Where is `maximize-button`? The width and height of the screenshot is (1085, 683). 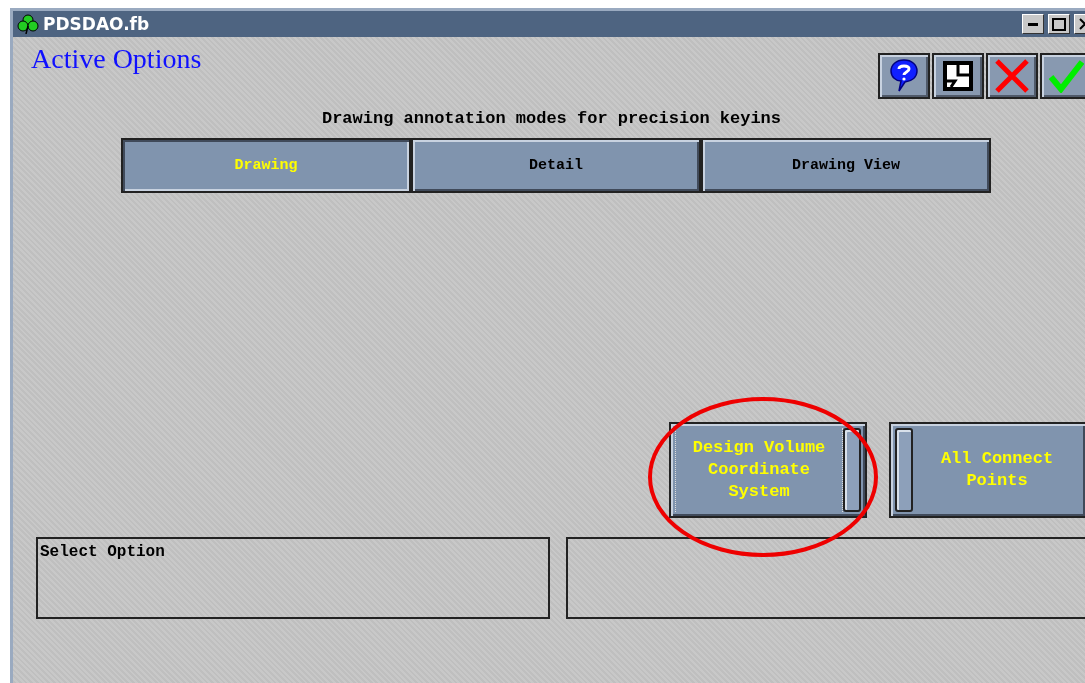
maximize-button is located at coordinates (1059, 24).